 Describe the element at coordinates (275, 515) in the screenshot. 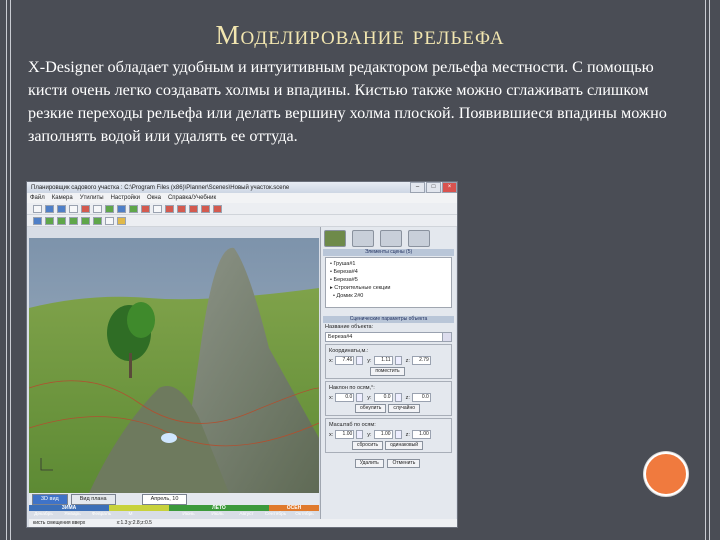

I see `month-label: Сентябрь` at that location.